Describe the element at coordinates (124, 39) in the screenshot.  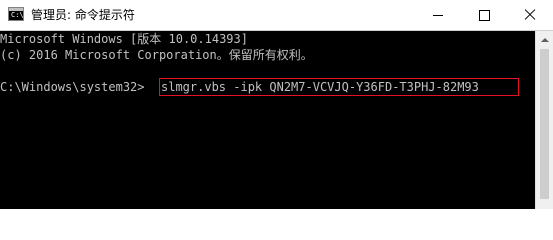
I see `version-line: Microsoft Windows [版本 10.0.14393]` at that location.